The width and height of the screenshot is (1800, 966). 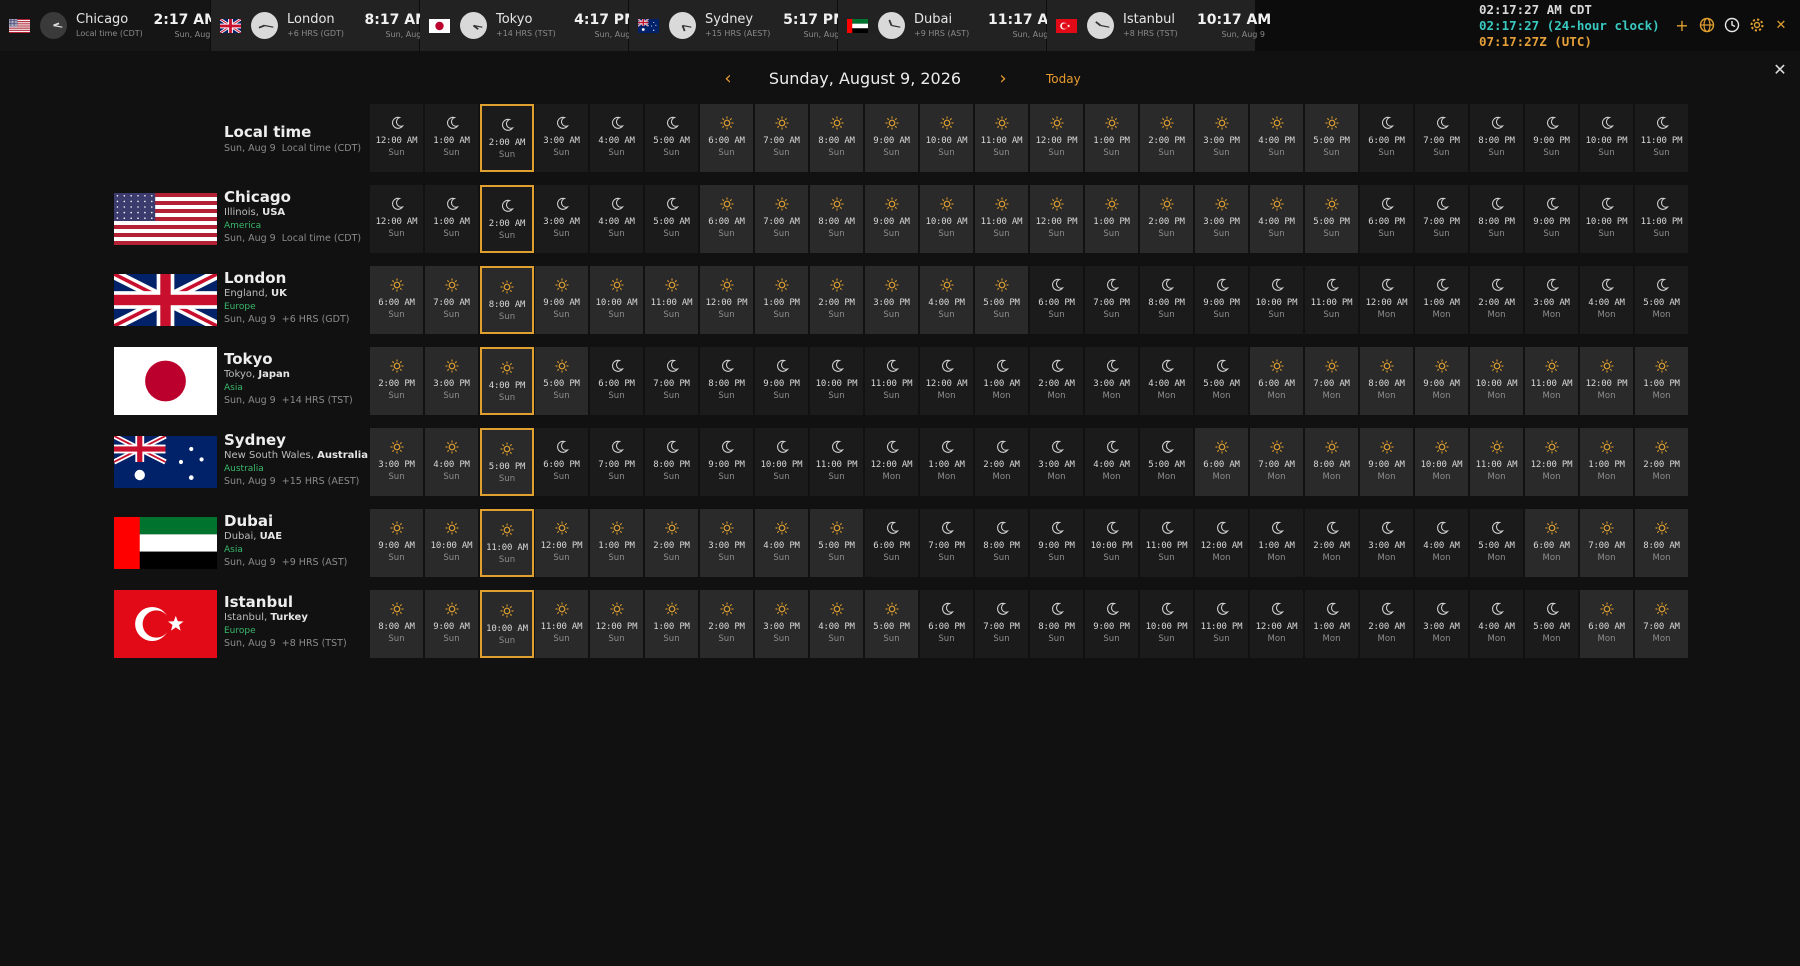 I want to click on hour-cell: 3:00 AM Sun, so click(x=562, y=138).